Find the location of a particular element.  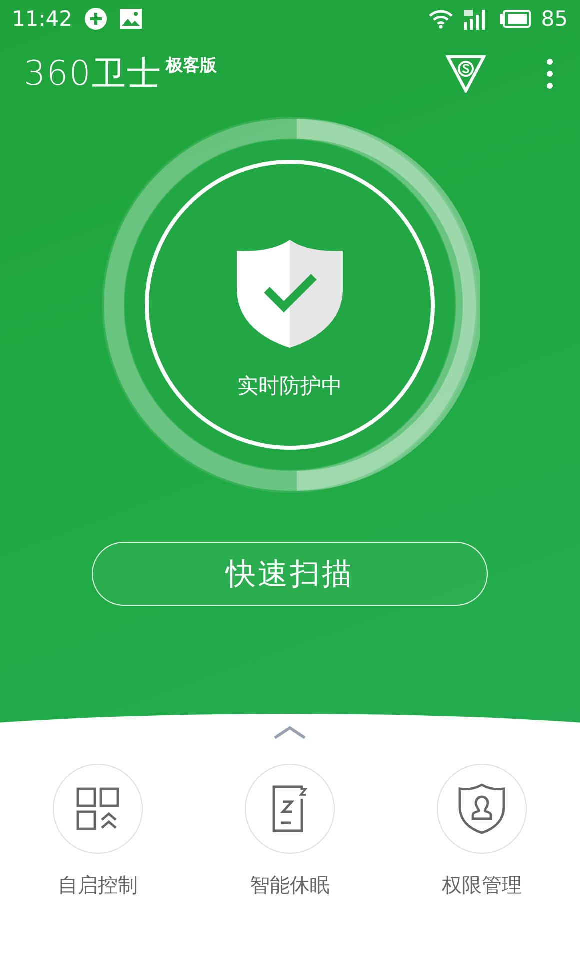

shield-user-icon is located at coordinates (482, 809).